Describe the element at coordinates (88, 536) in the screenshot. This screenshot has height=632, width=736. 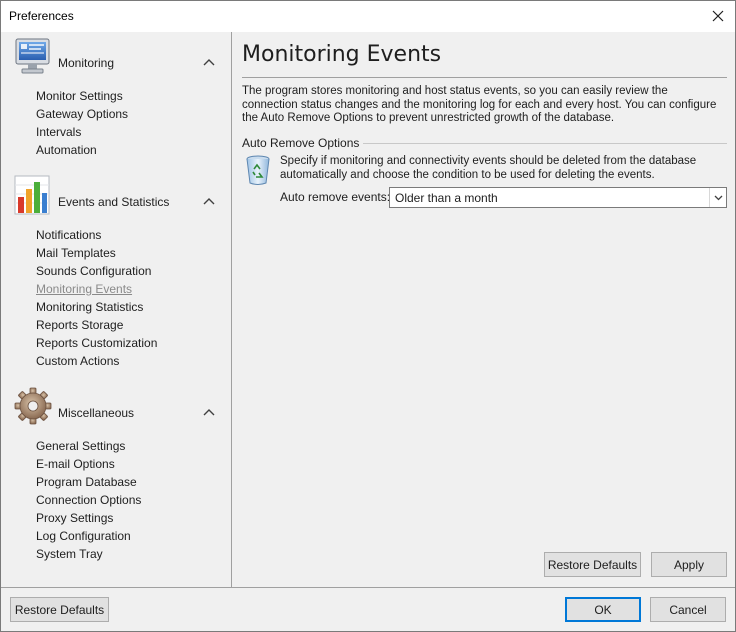
I see `sidebar-item-log-configuration: Log Configuration` at that location.